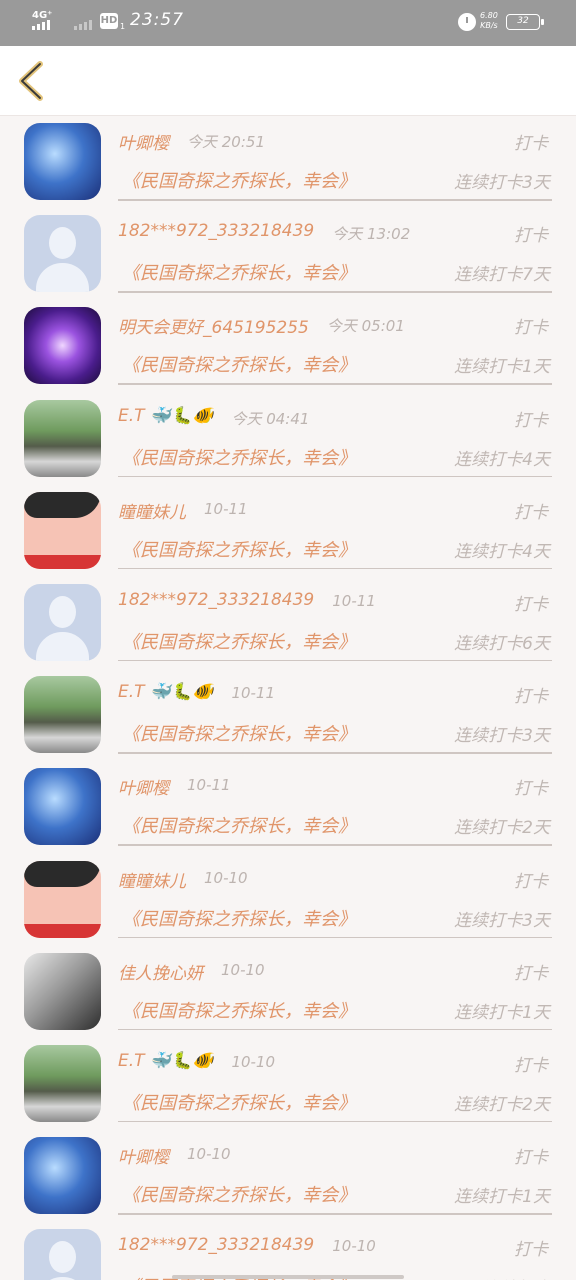 The image size is (576, 1280). What do you see at coordinates (288, 808) in the screenshot?
I see `list-item: 叶卿樱 10-11 打卡《民国奇探之乔探长，幸会》 连续打卡2天` at bounding box center [288, 808].